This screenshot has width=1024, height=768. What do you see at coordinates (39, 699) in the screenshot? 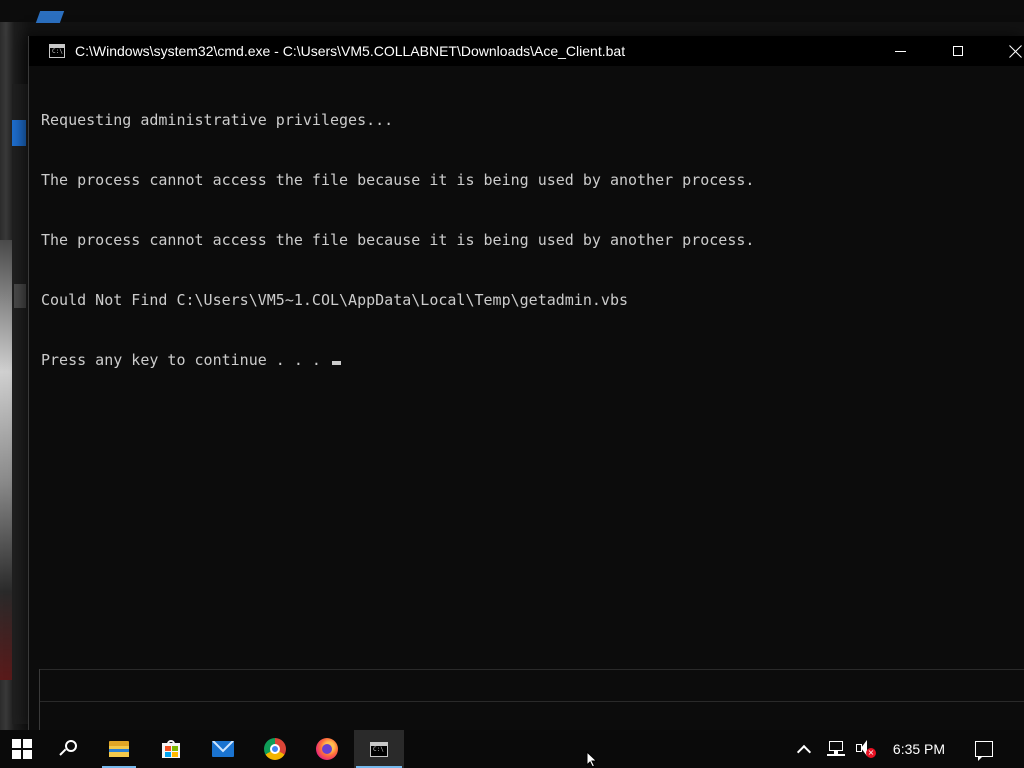
I see `console-left-edge` at bounding box center [39, 699].